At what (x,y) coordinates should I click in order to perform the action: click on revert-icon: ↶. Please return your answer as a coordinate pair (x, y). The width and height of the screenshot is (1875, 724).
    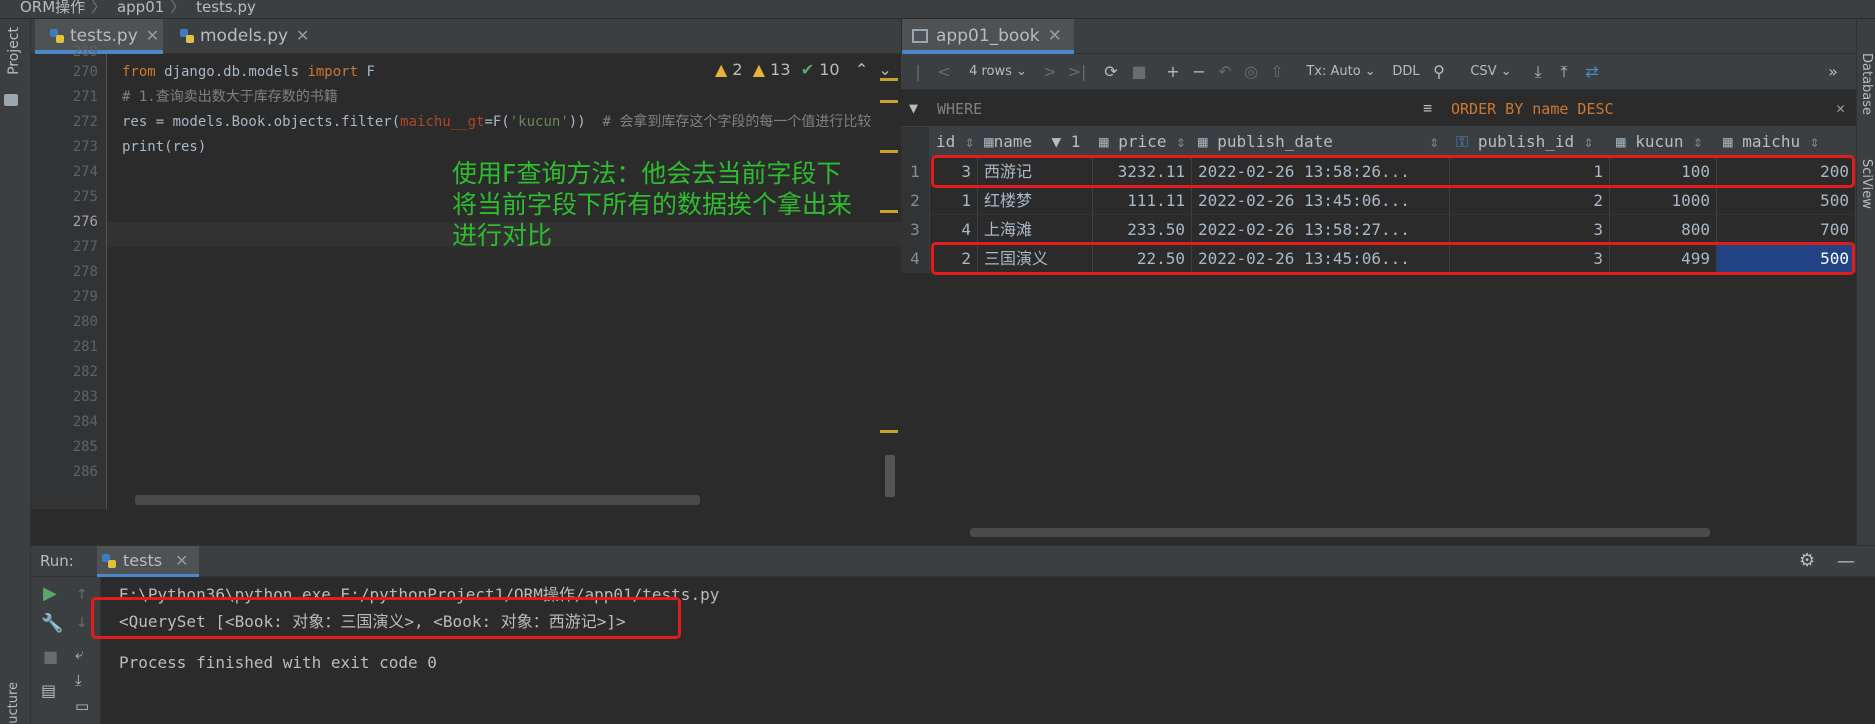
    Looking at the image, I should click on (1225, 72).